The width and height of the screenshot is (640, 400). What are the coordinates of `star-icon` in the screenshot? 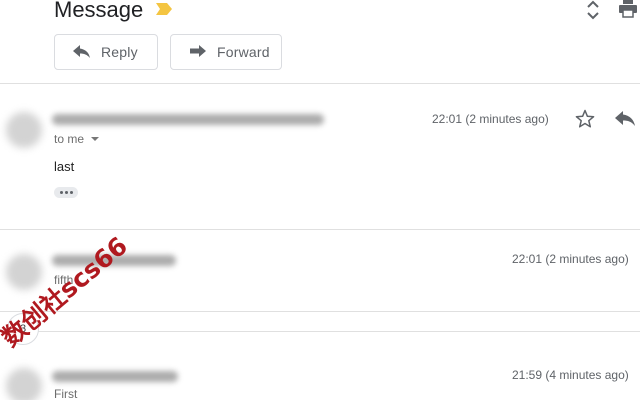 It's located at (585, 118).